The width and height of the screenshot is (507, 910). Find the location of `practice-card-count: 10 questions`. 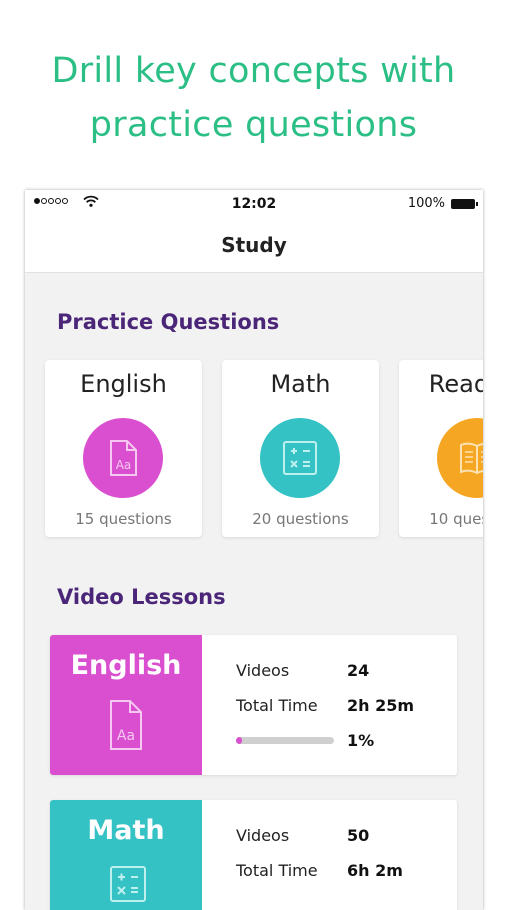

practice-card-count: 10 questions is located at coordinates (456, 519).